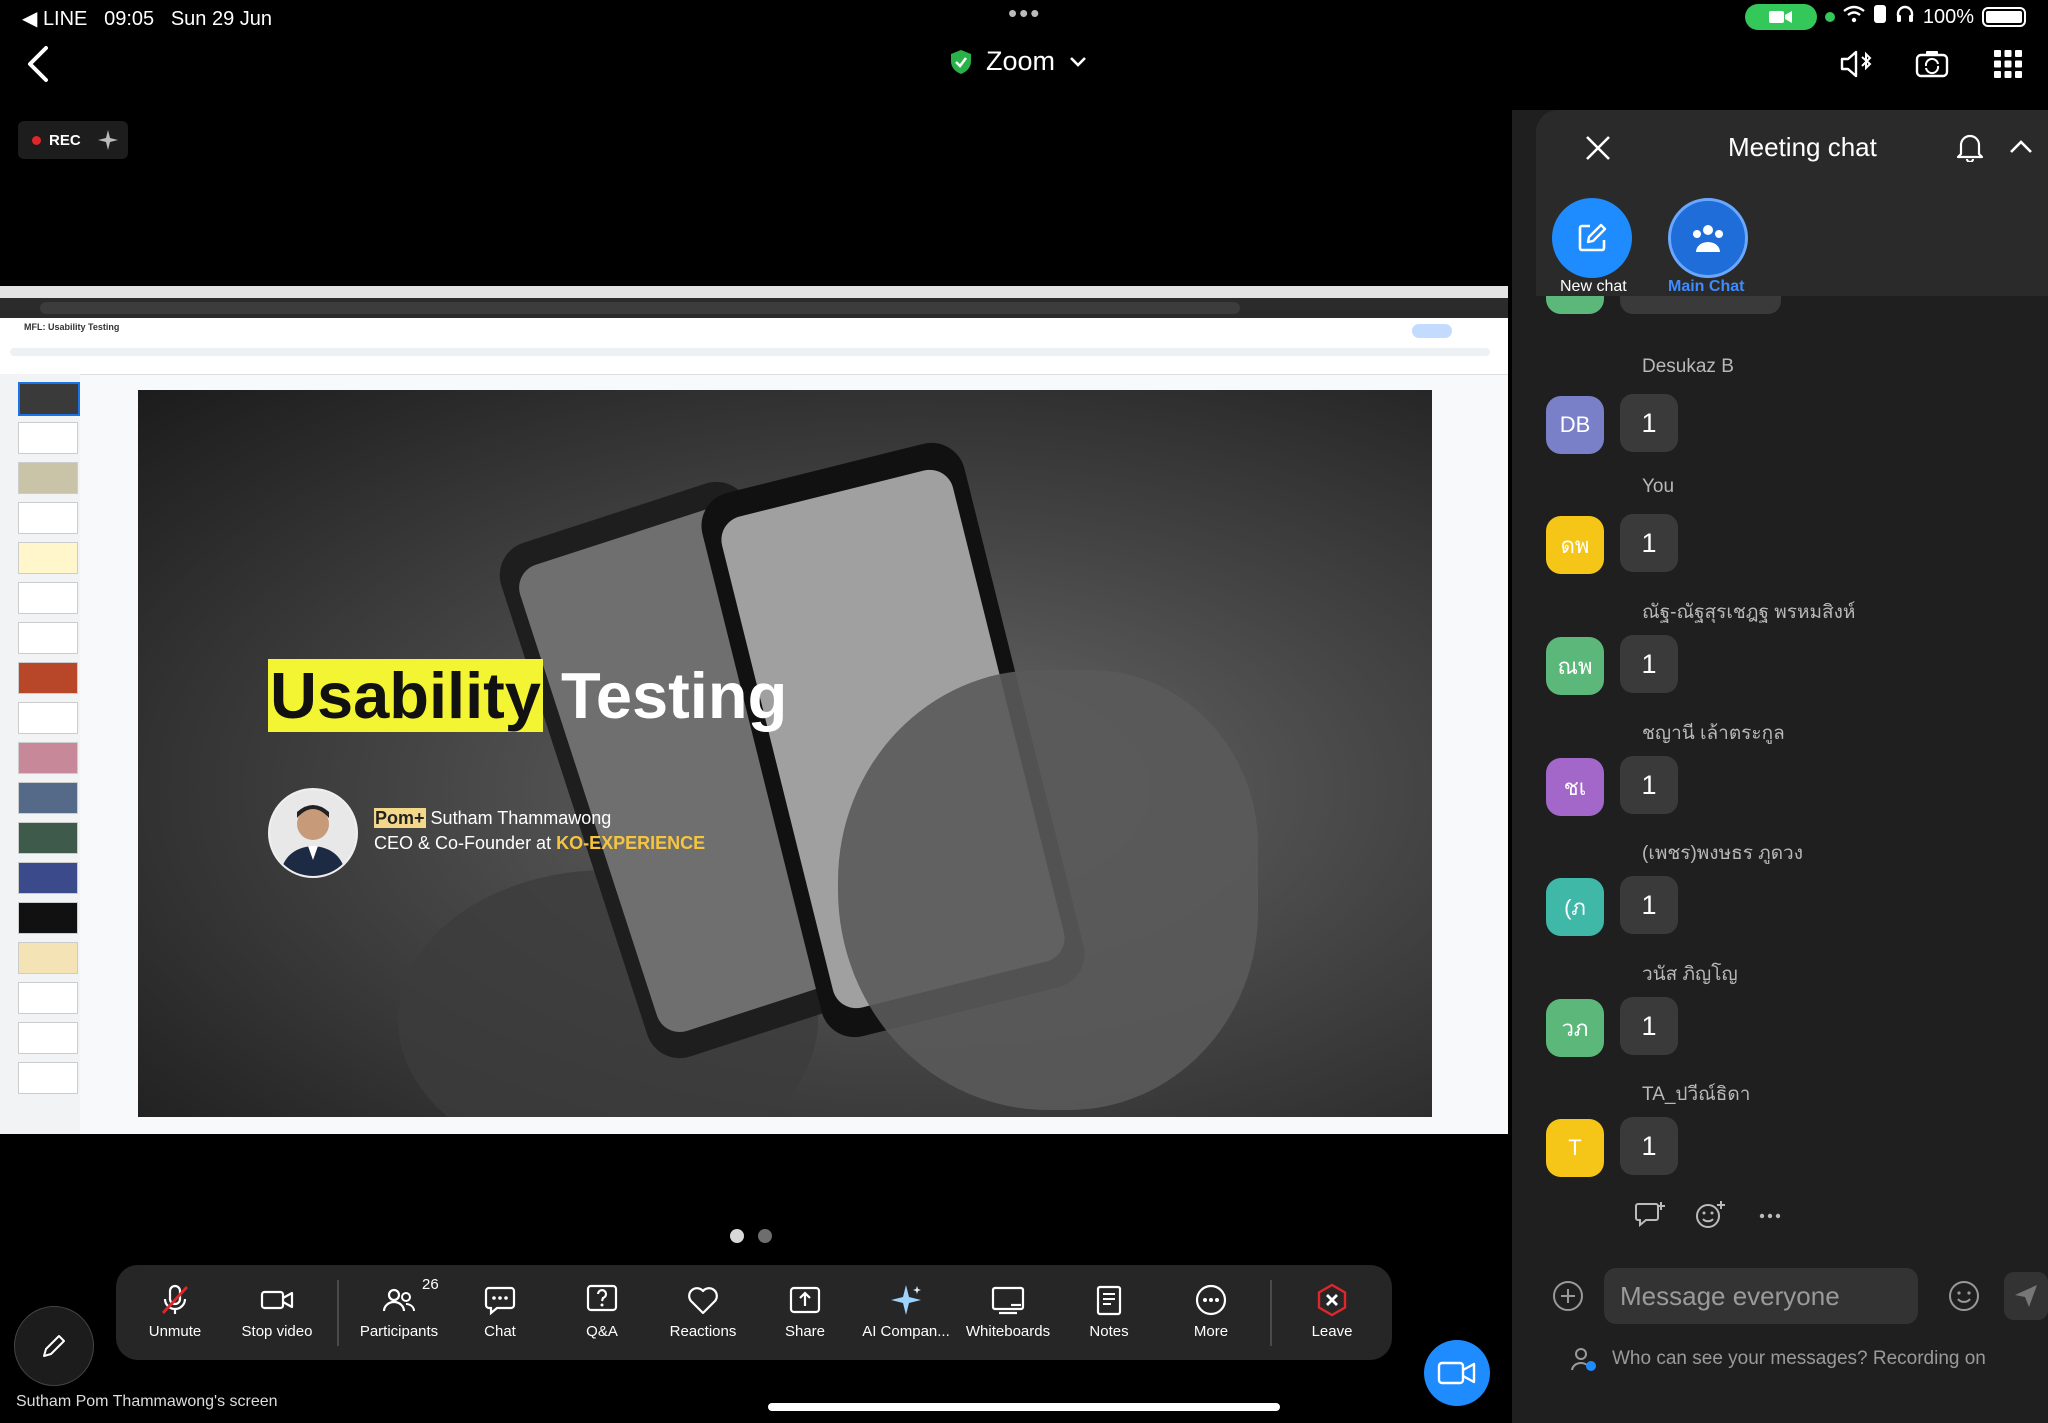 The height and width of the screenshot is (1423, 2048). What do you see at coordinates (54, 19) in the screenshot?
I see `carrier-label: ◀ LINE` at bounding box center [54, 19].